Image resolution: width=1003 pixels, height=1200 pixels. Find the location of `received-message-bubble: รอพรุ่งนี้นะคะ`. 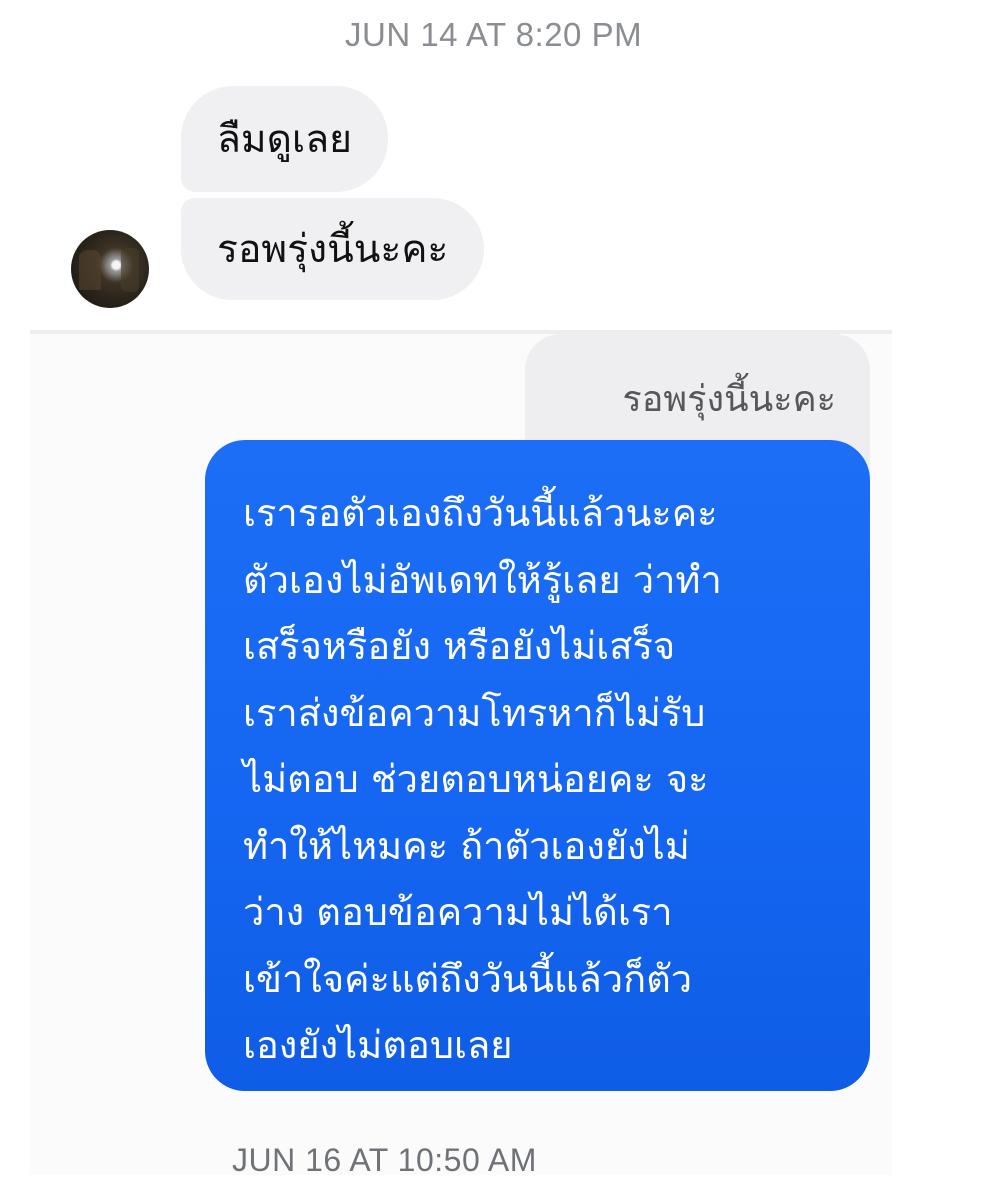

received-message-bubble: รอพรุ่งนี้นะคะ is located at coordinates (333, 249).